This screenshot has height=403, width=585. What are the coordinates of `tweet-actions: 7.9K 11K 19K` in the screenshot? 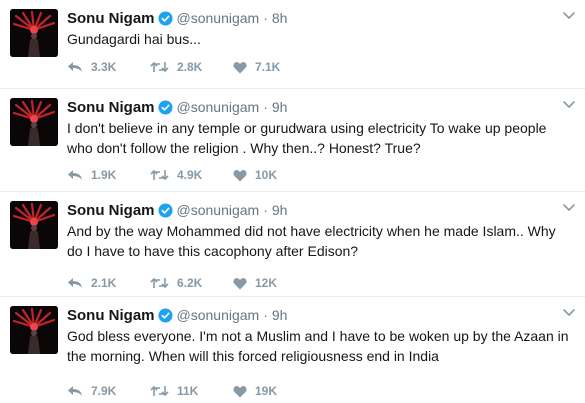 It's located at (191, 391).